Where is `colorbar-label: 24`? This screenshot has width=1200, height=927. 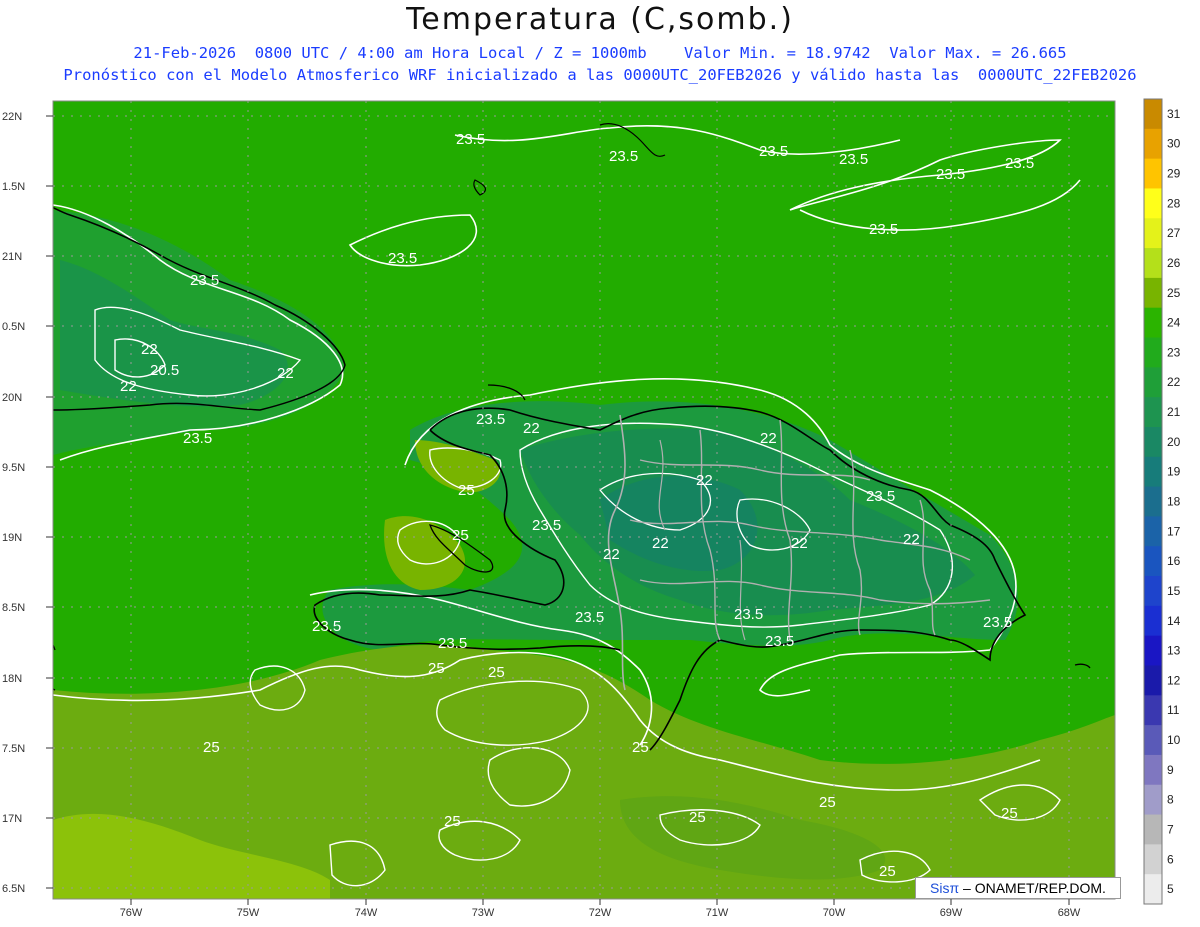 colorbar-label: 24 is located at coordinates (1174, 323).